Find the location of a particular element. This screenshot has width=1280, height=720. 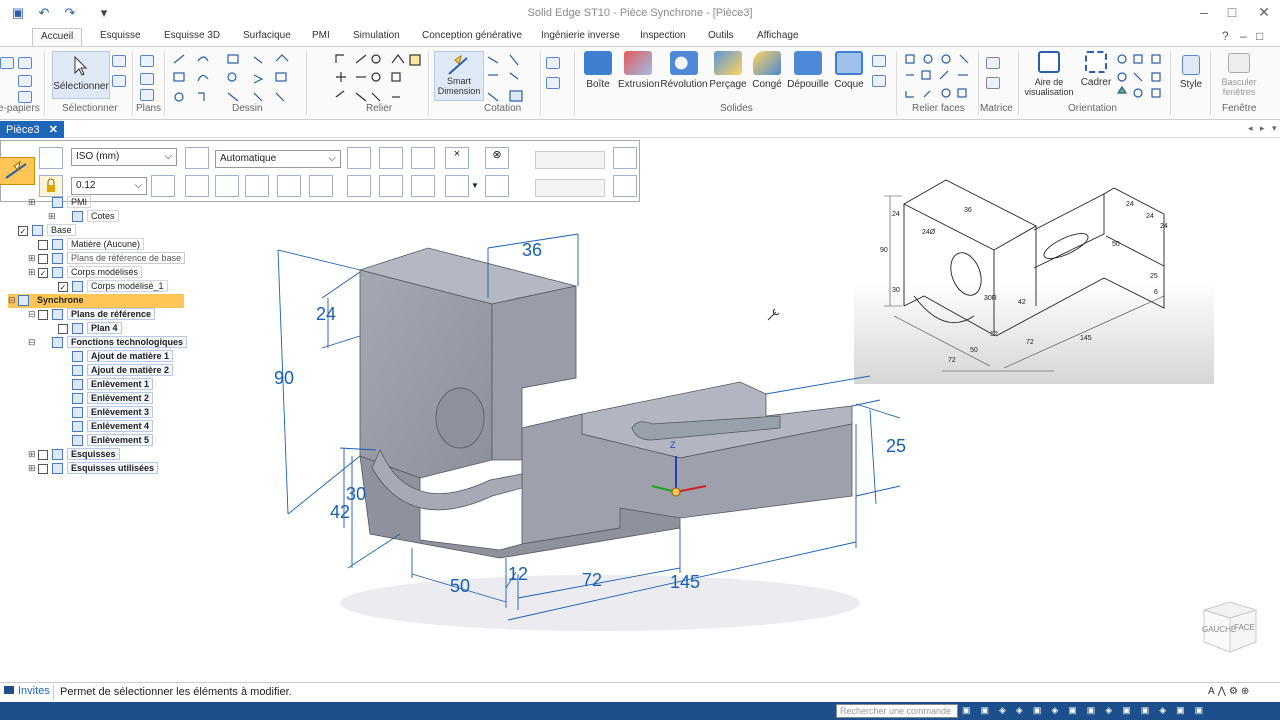

fit-button: Cadrer is located at coordinates (1096, 69).